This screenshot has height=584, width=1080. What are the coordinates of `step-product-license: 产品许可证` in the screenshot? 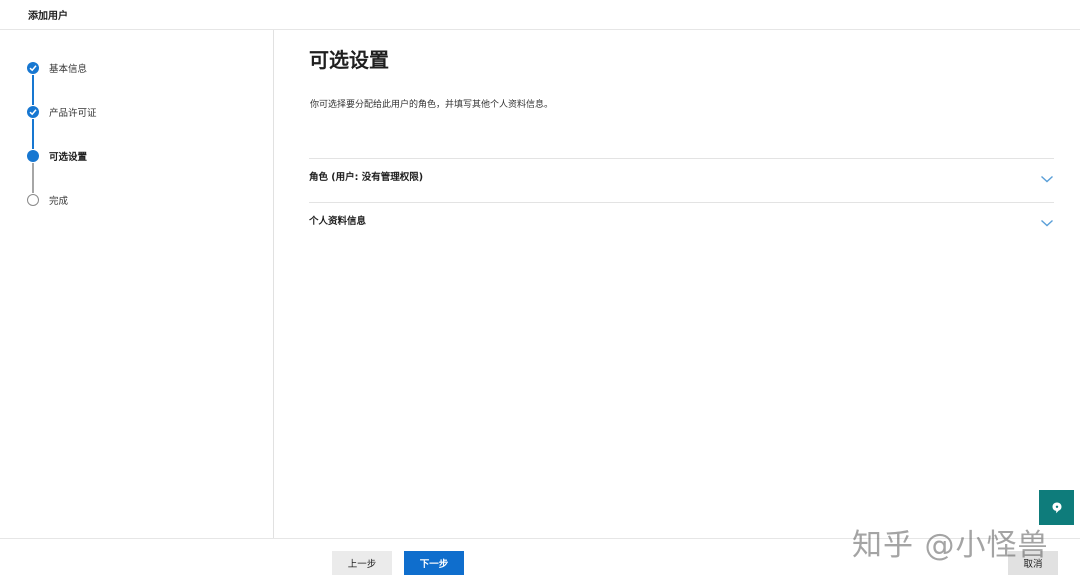 It's located at (62, 112).